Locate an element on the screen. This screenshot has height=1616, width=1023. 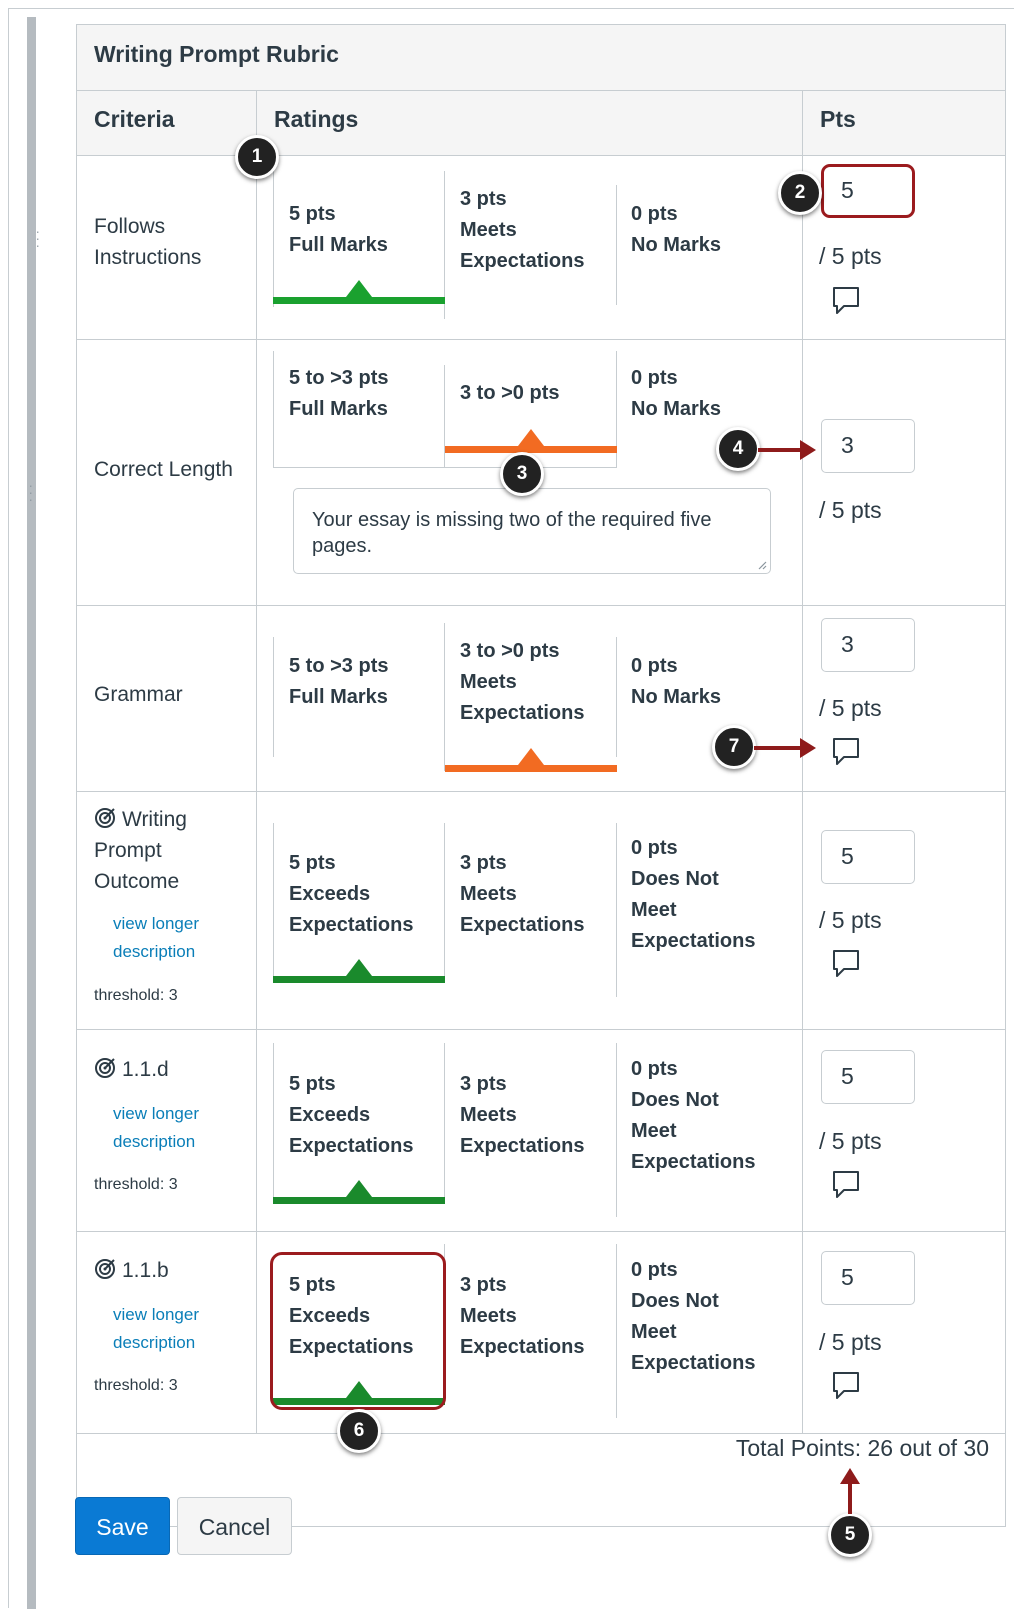
ratings-header: Ratings is located at coordinates (316, 119).